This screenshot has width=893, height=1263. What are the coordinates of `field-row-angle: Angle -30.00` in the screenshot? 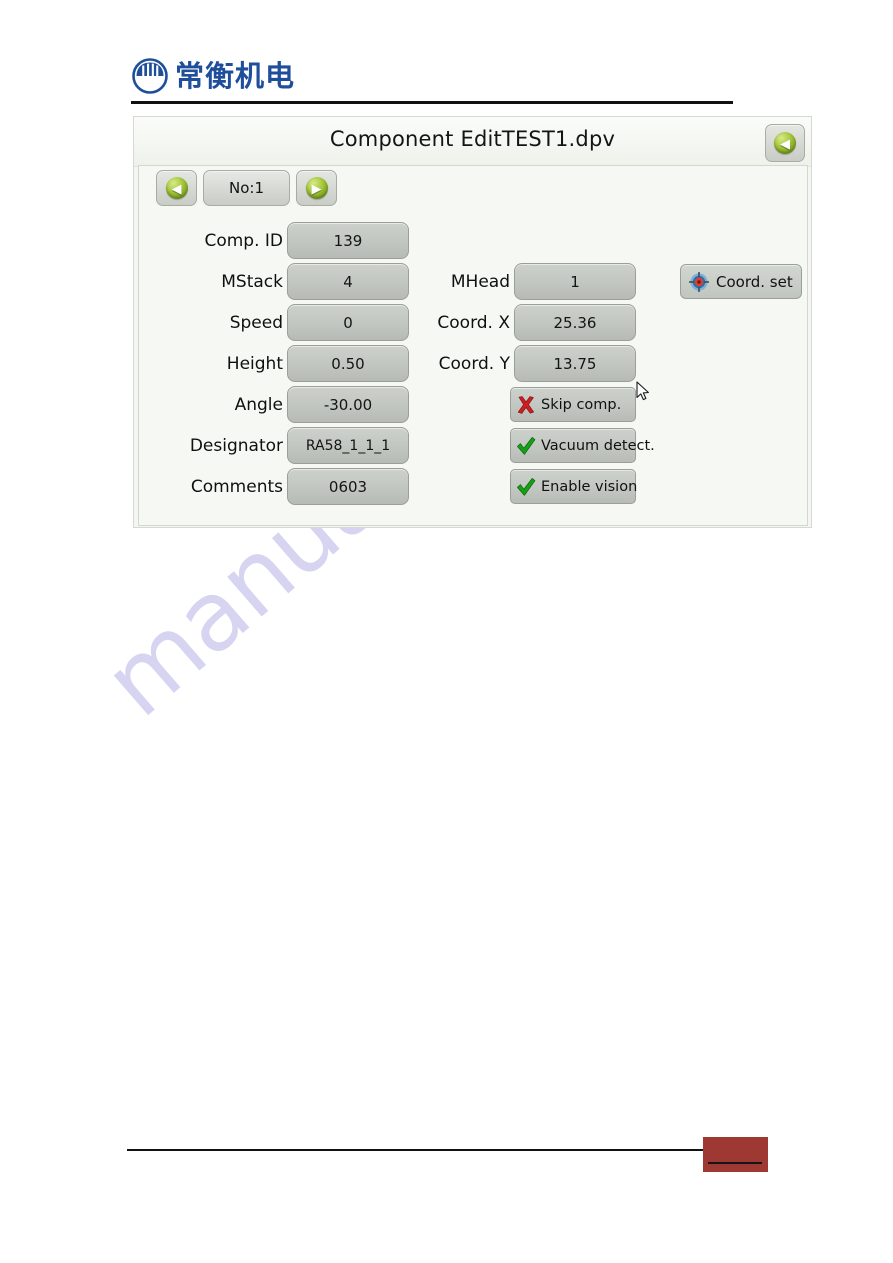 It's located at (291, 404).